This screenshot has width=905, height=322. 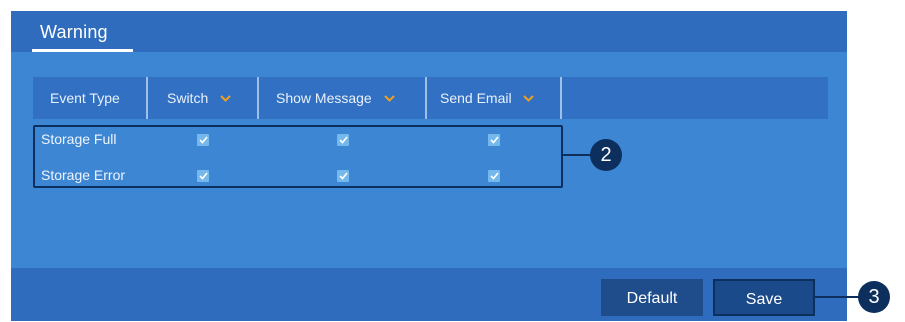 What do you see at coordinates (764, 297) in the screenshot?
I see `save-button: Save` at bounding box center [764, 297].